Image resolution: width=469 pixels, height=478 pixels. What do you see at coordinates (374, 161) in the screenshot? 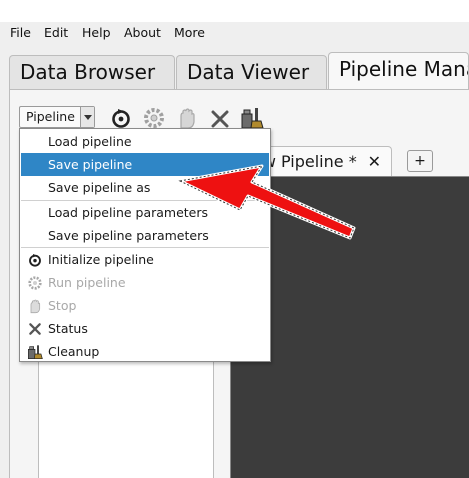
I see `close-icon: ✕` at bounding box center [374, 161].